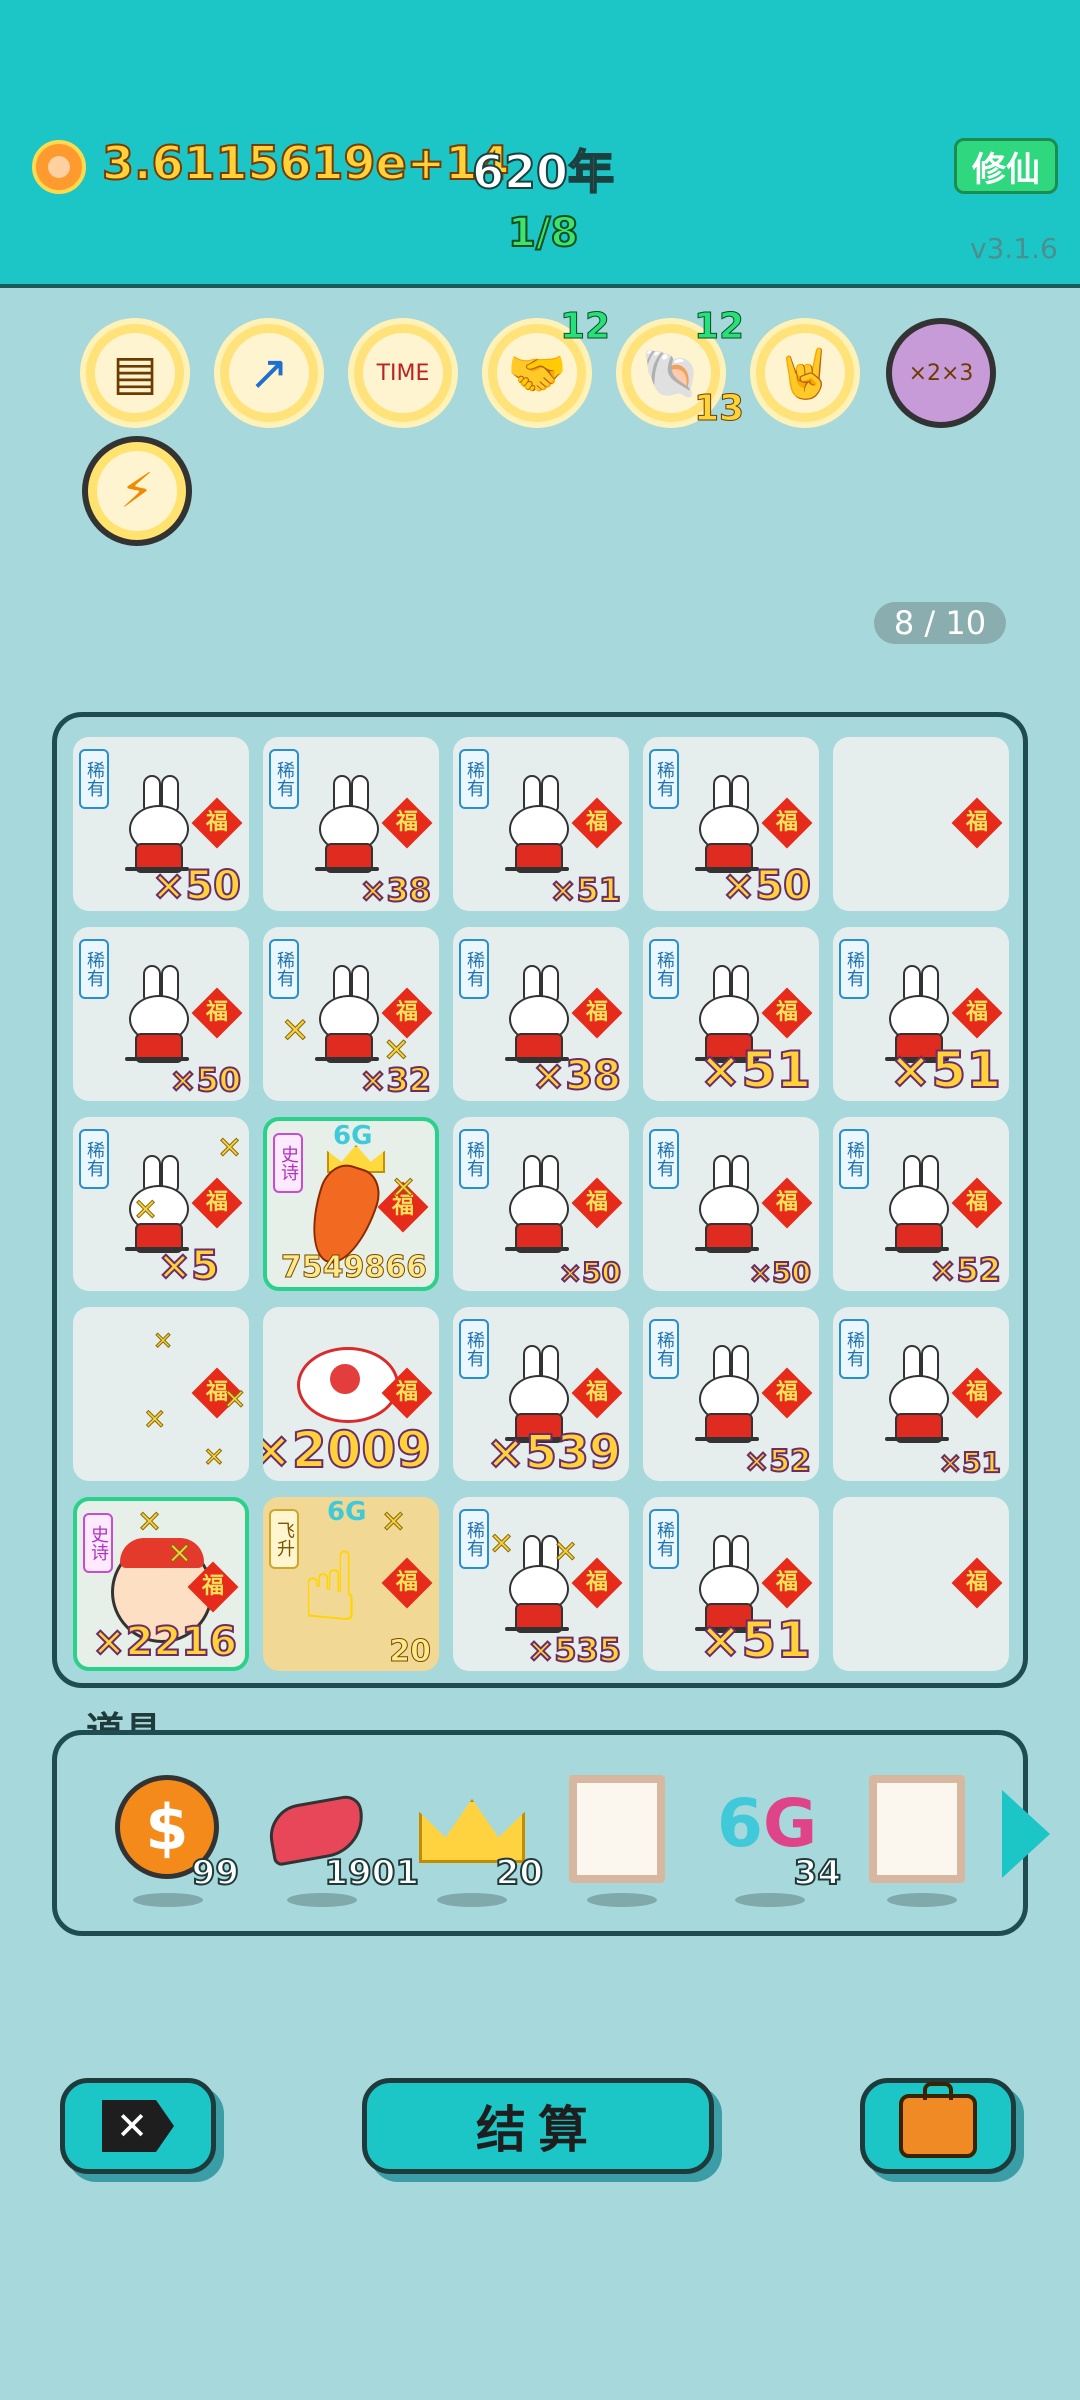 This screenshot has width=1080, height=2400. I want to click on cell-count: 7549866, so click(353, 1268).